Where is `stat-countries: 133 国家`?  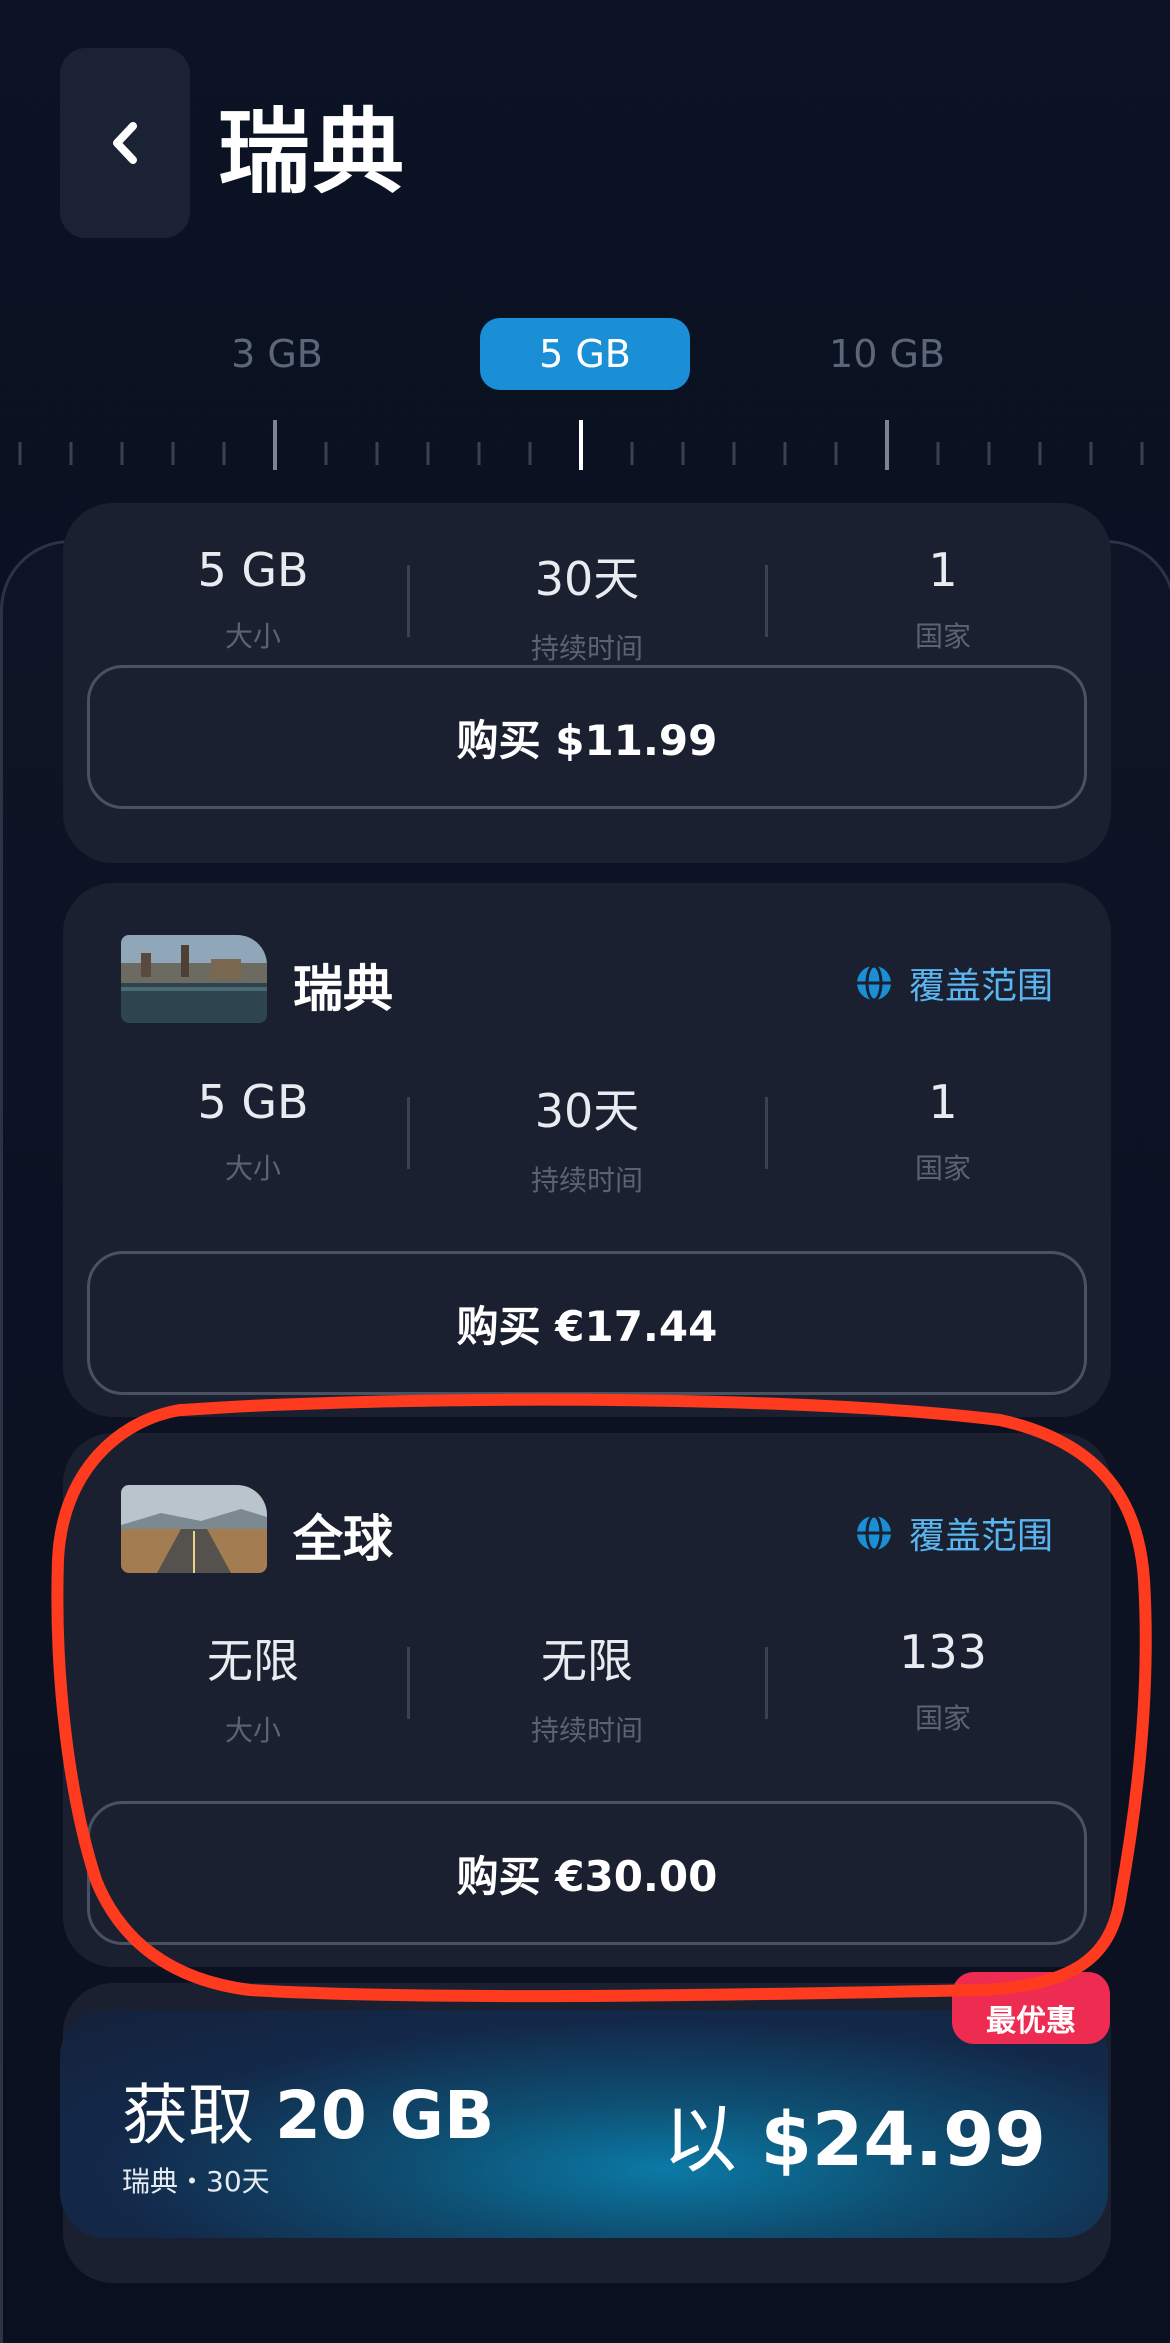 stat-countries: 133 国家 is located at coordinates (943, 1681).